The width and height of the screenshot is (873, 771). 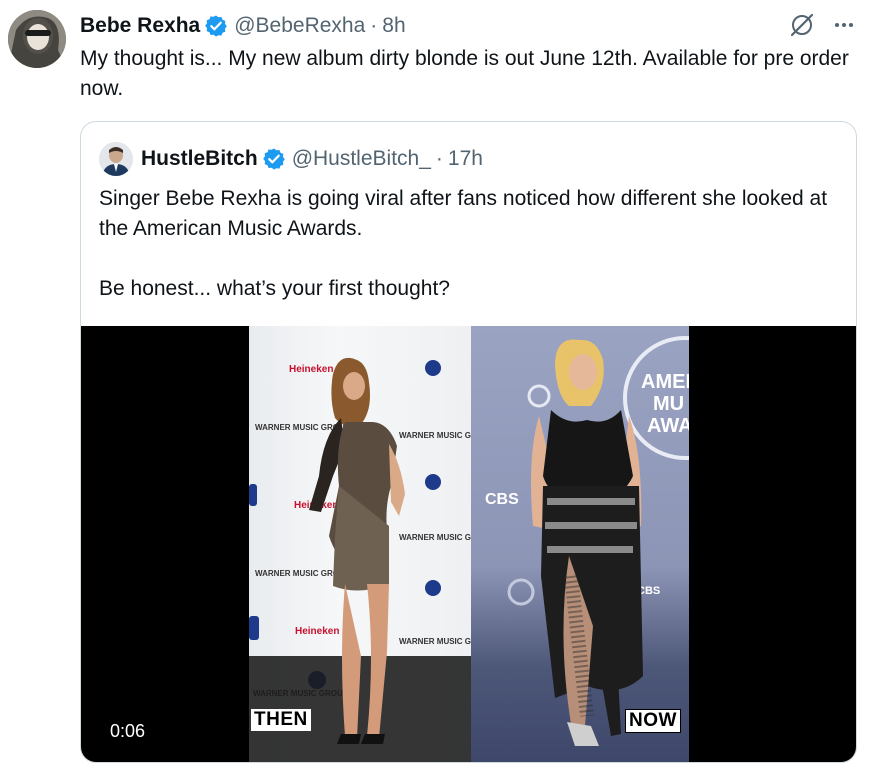 I want to click on backdrop-sign-text: MU, so click(x=668, y=404).